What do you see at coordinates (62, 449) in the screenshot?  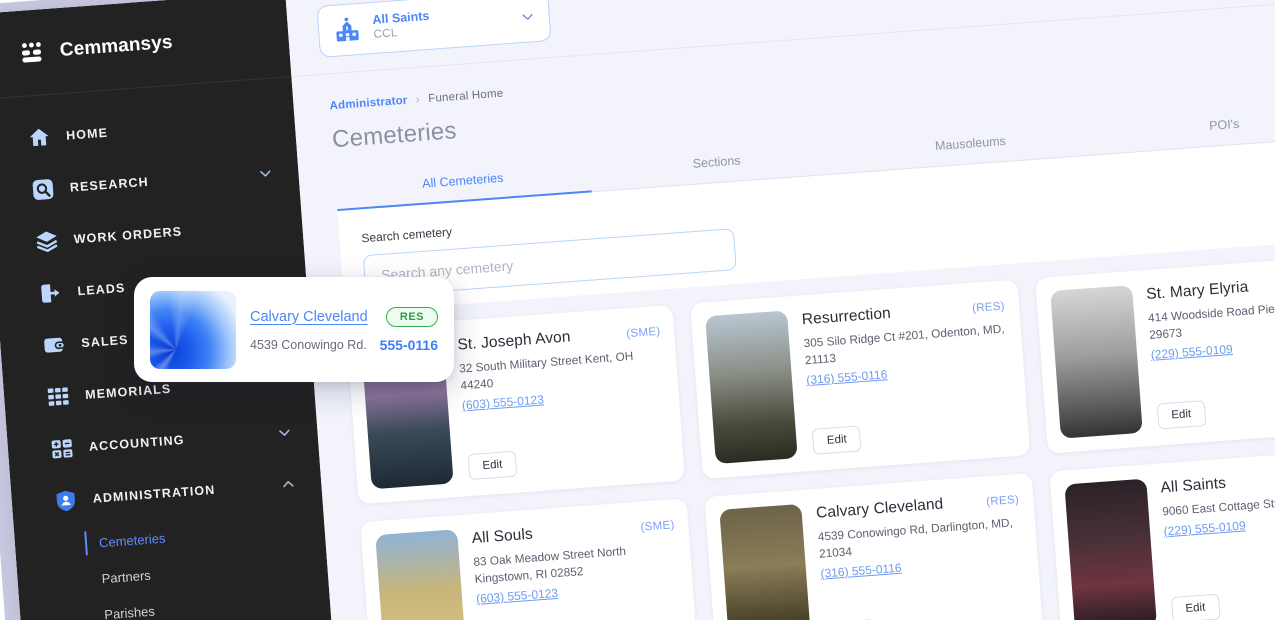 I see `calculator-icon` at bounding box center [62, 449].